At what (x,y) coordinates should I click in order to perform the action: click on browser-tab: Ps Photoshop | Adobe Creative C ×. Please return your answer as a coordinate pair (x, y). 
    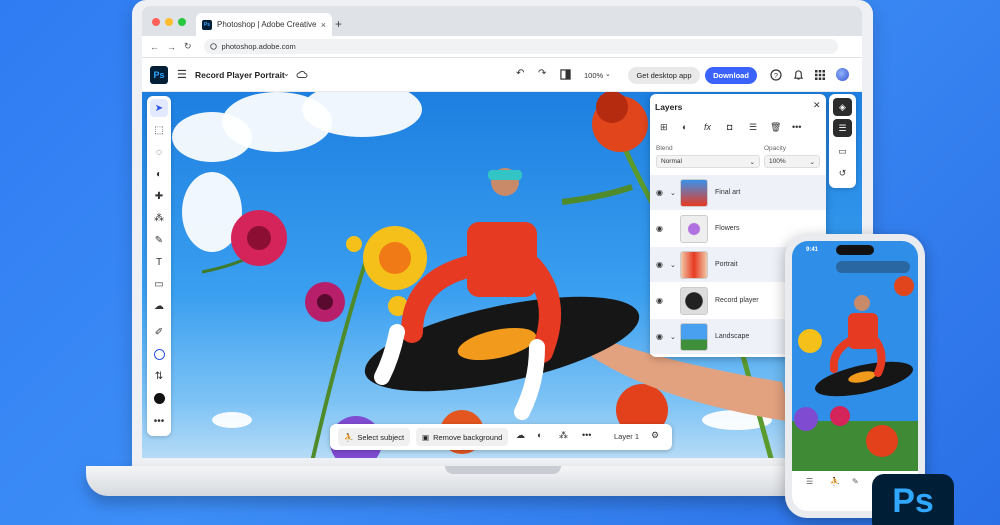
    Looking at the image, I should click on (264, 24).